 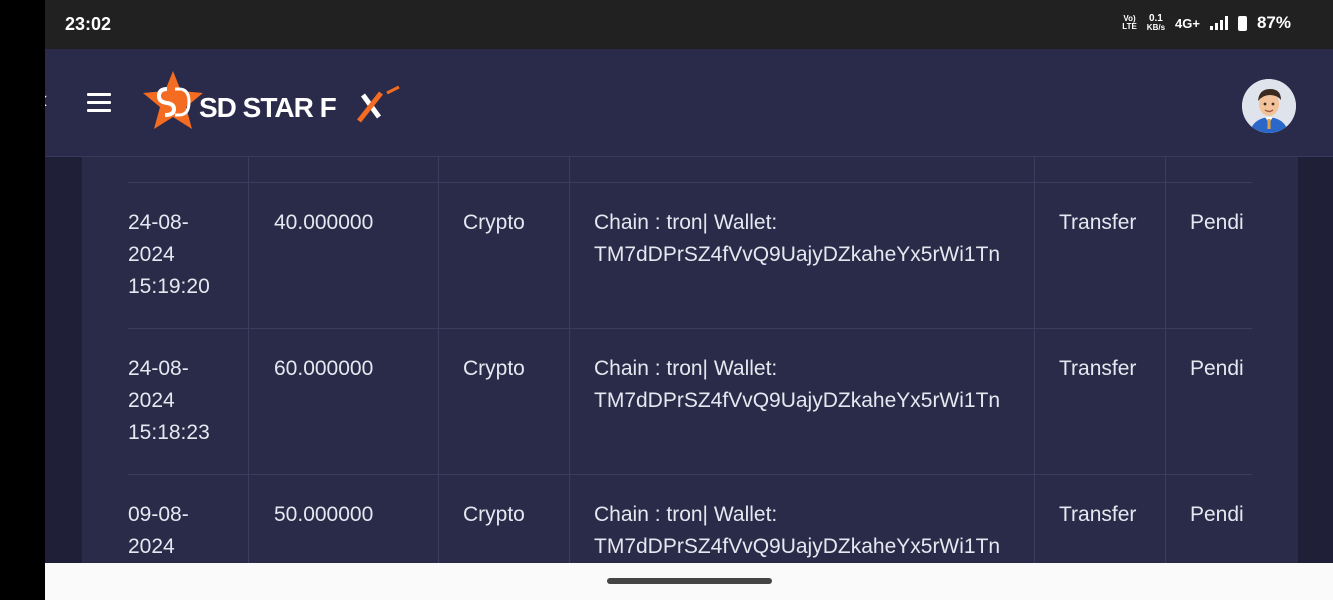 I want to click on amount-cell: 40.000000, so click(x=324, y=222).